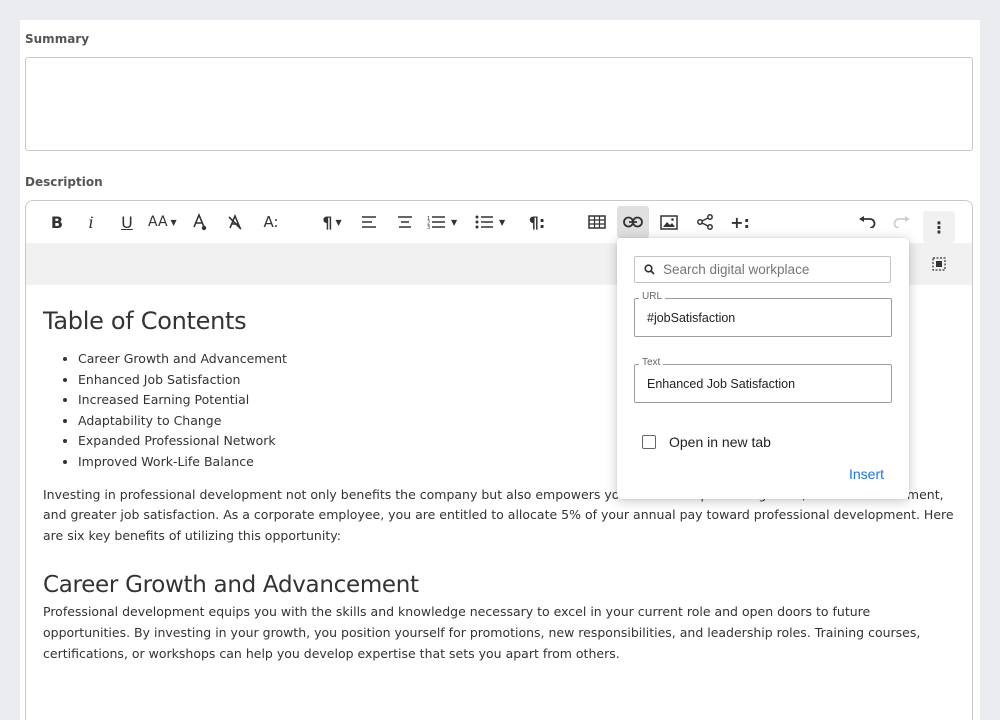 The image size is (1000, 720). What do you see at coordinates (271, 222) in the screenshot?
I see `text-style-button: A:` at bounding box center [271, 222].